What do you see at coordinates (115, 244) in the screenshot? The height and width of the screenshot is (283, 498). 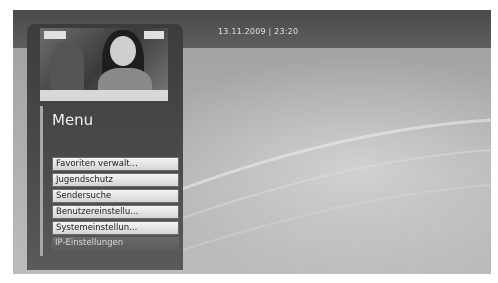 I see `menu-item-ip-einstellungen: IP-Einstellungen` at bounding box center [115, 244].